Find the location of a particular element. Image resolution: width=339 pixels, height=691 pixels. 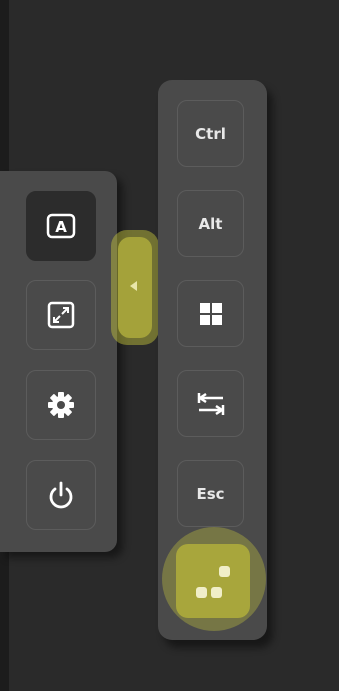

windows-key-button is located at coordinates (210, 313).